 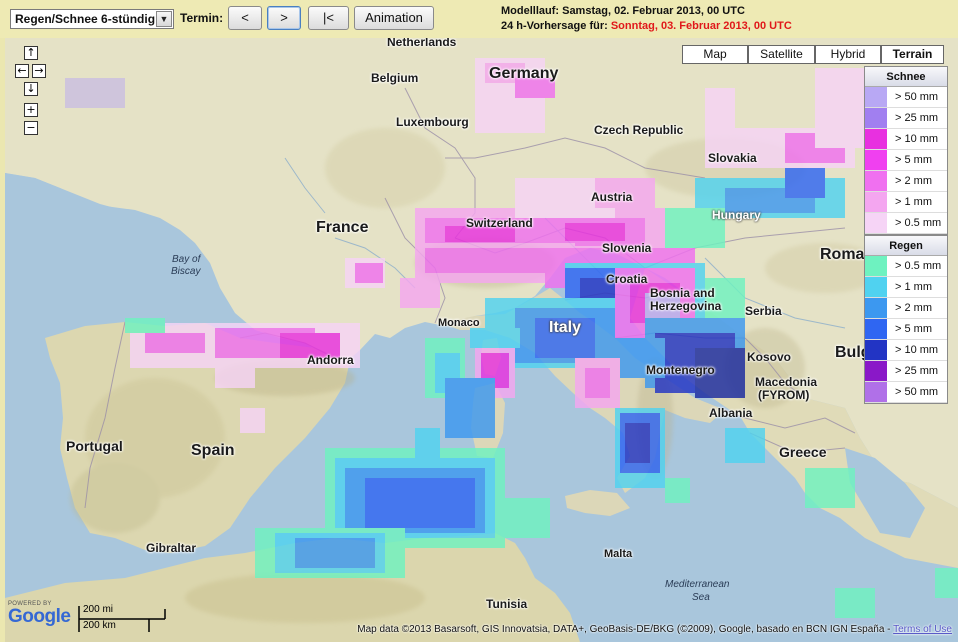 What do you see at coordinates (682, 293) in the screenshot?
I see `label-bosnia-1: Bosnia and` at bounding box center [682, 293].